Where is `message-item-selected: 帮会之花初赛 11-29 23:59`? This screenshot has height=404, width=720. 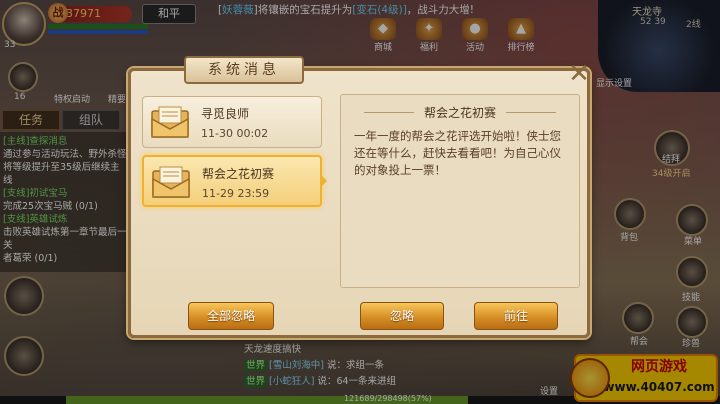
message-item-selected: 帮会之花初赛 11-29 23:59 is located at coordinates (232, 181).